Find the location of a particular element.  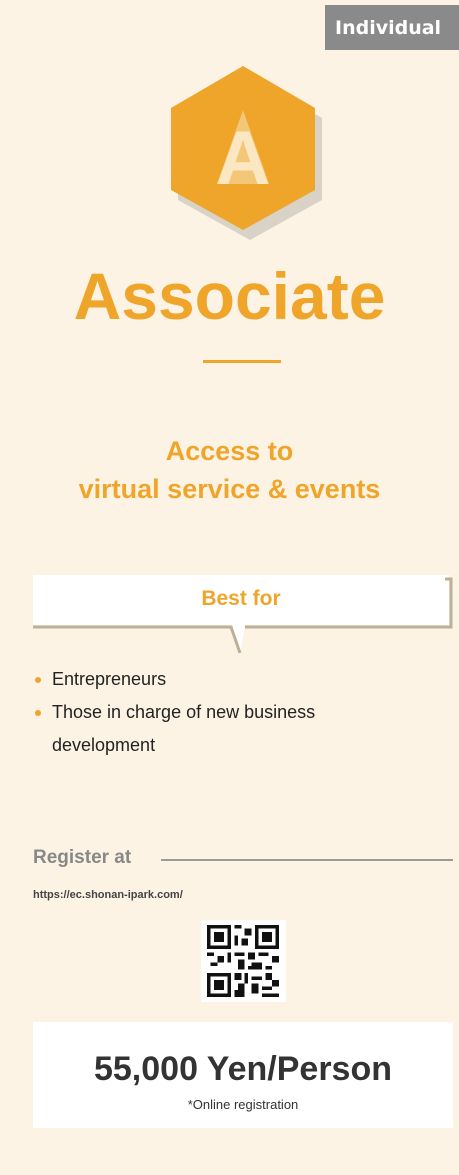

list-item: Those in charge of new business is located at coordinates (233, 712).